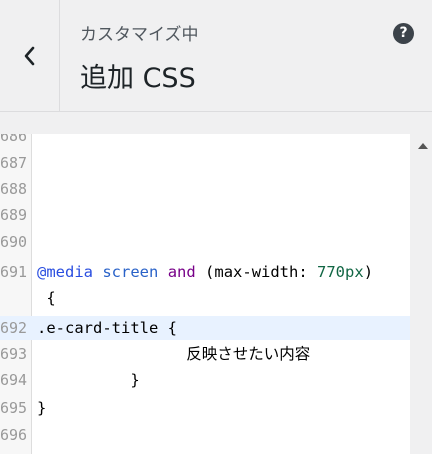  What do you see at coordinates (368, 272) in the screenshot?
I see `code-token-text: )` at bounding box center [368, 272].